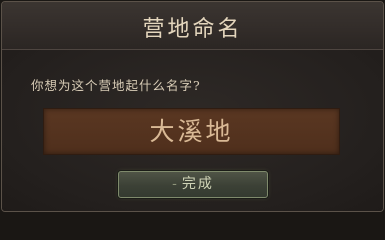  I want to click on done-button-label: 完成, so click(197, 184).